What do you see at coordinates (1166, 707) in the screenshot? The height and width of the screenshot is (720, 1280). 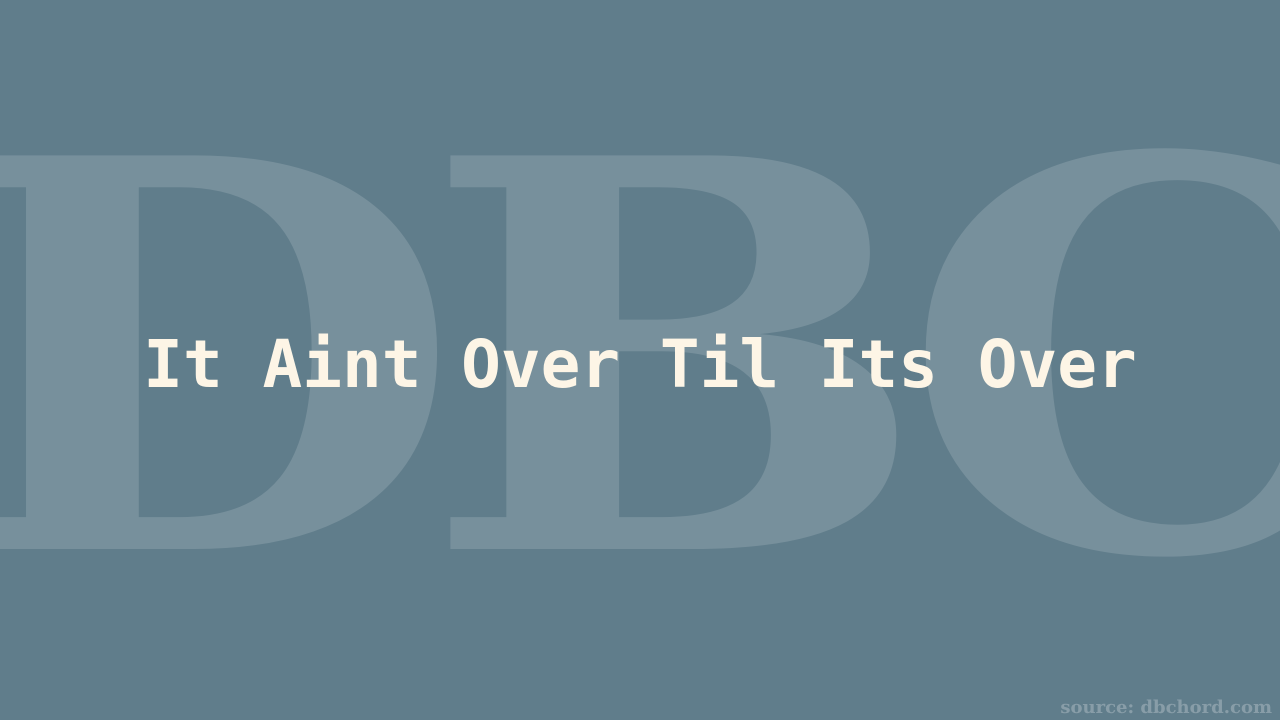 I see `source-credit: source: dbchord.com` at bounding box center [1166, 707].